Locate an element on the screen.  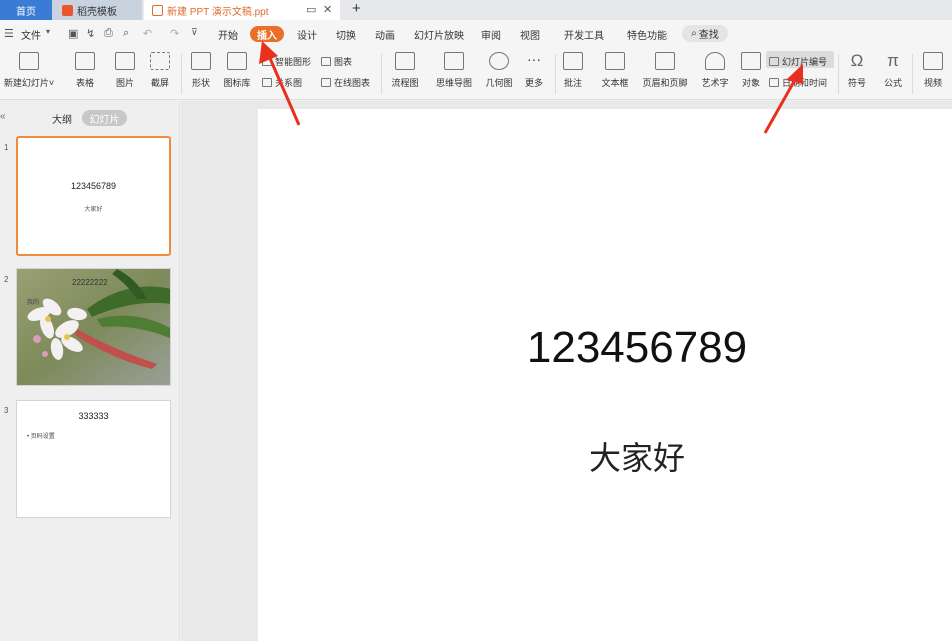
hamburger-icon: ☰ is located at coordinates (9, 33).